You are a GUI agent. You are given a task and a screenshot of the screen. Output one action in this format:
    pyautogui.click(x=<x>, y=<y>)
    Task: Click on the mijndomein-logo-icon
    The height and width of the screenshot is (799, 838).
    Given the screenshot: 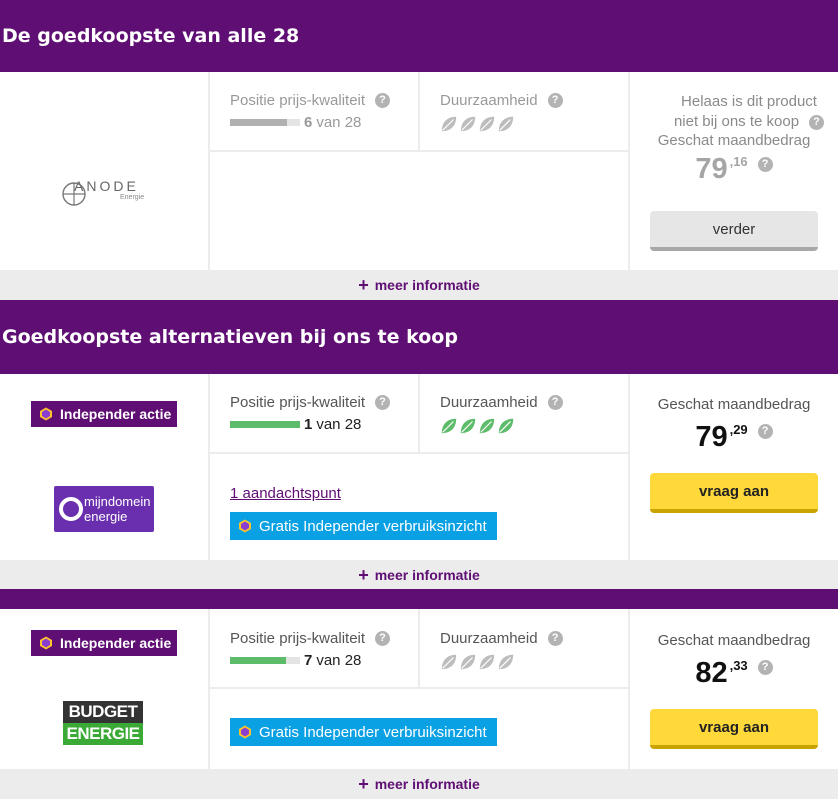 What is the action you would take?
    pyautogui.click(x=71, y=509)
    